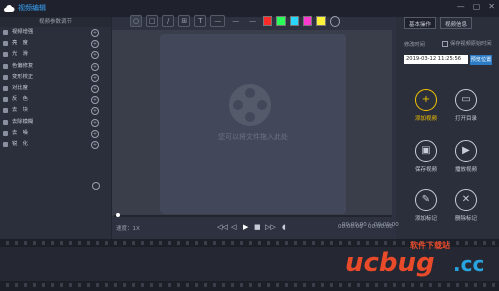  What do you see at coordinates (55, 133) in the screenshot?
I see `param-item-denoise: 去 噪 +` at bounding box center [55, 133].